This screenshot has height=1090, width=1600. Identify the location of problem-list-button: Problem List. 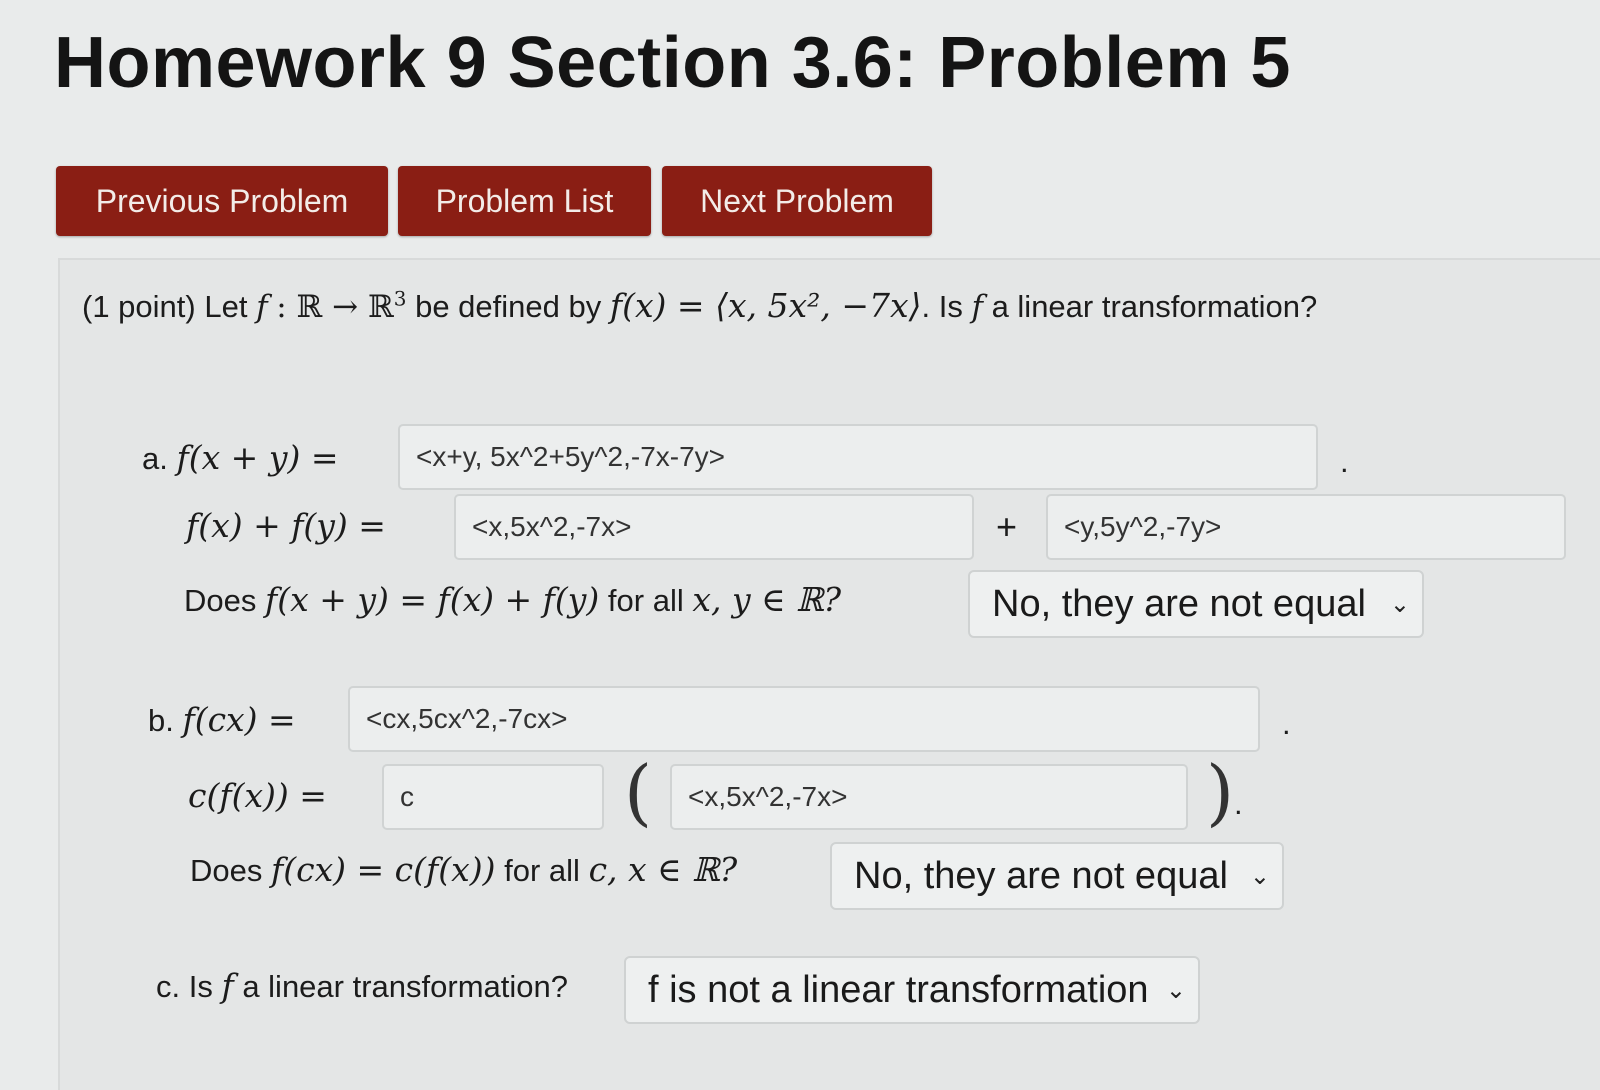
(524, 201).